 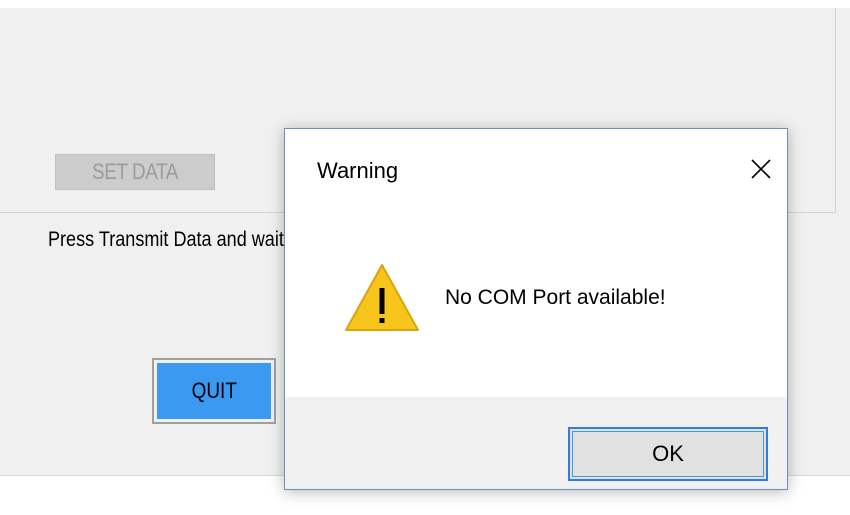 I want to click on warning-icon, so click(x=382, y=297).